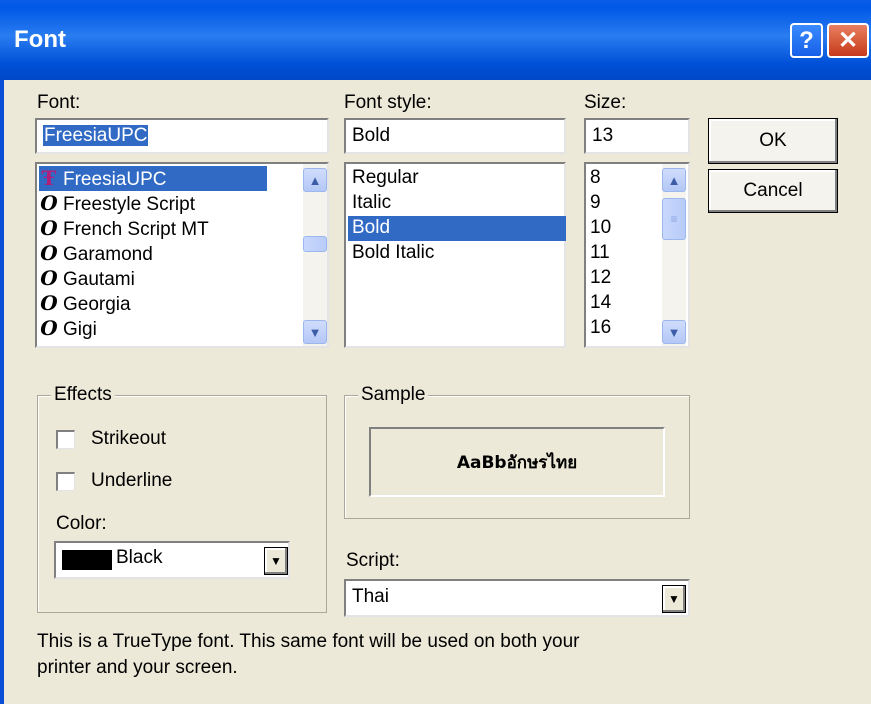 Image resolution: width=871 pixels, height=704 pixels. Describe the element at coordinates (435, 40) in the screenshot. I see `title-bar: Font ? ✕` at that location.